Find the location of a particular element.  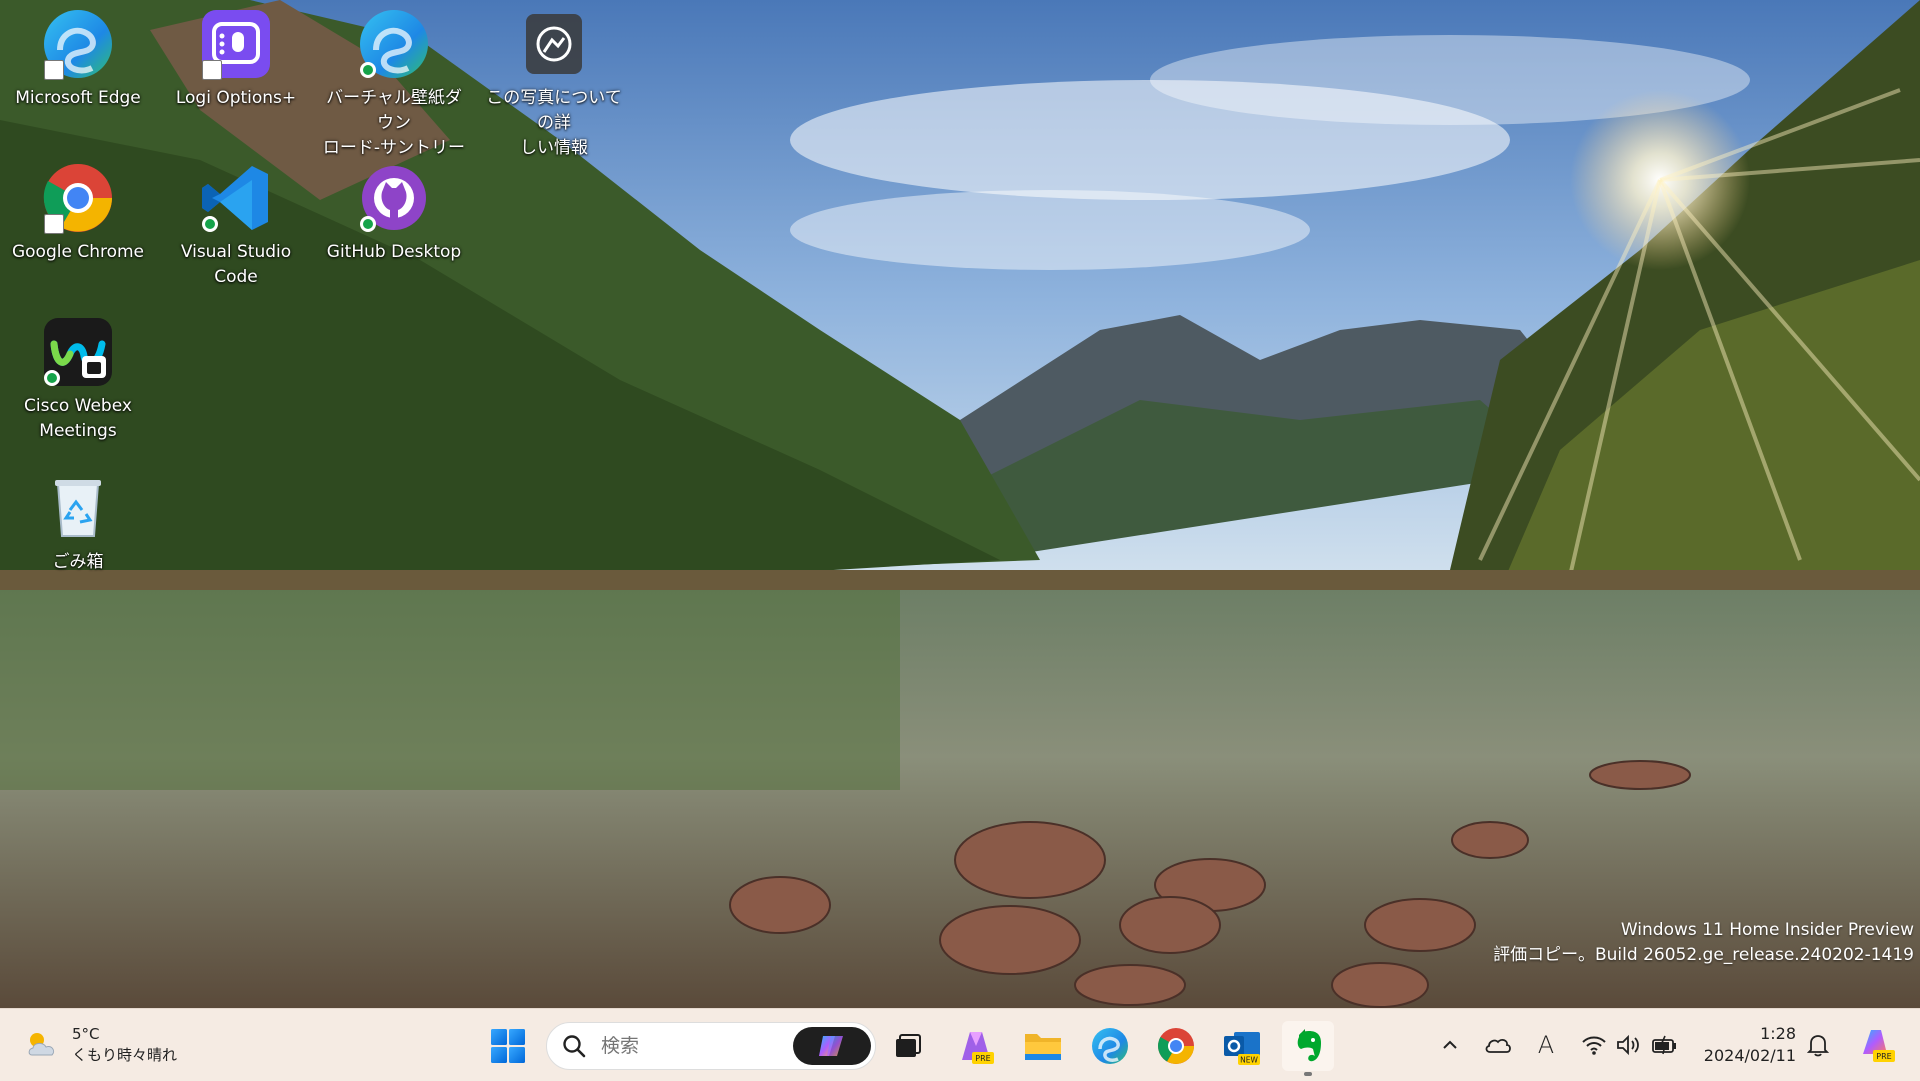

copilot-pre-tray-button: PRE is located at coordinates (1876, 1045).